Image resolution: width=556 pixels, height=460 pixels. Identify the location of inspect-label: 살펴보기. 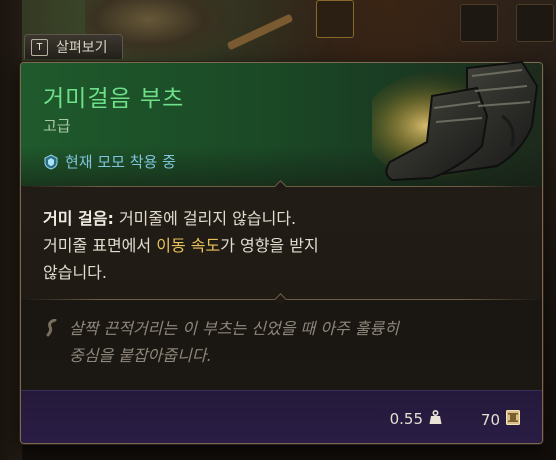
(82, 48).